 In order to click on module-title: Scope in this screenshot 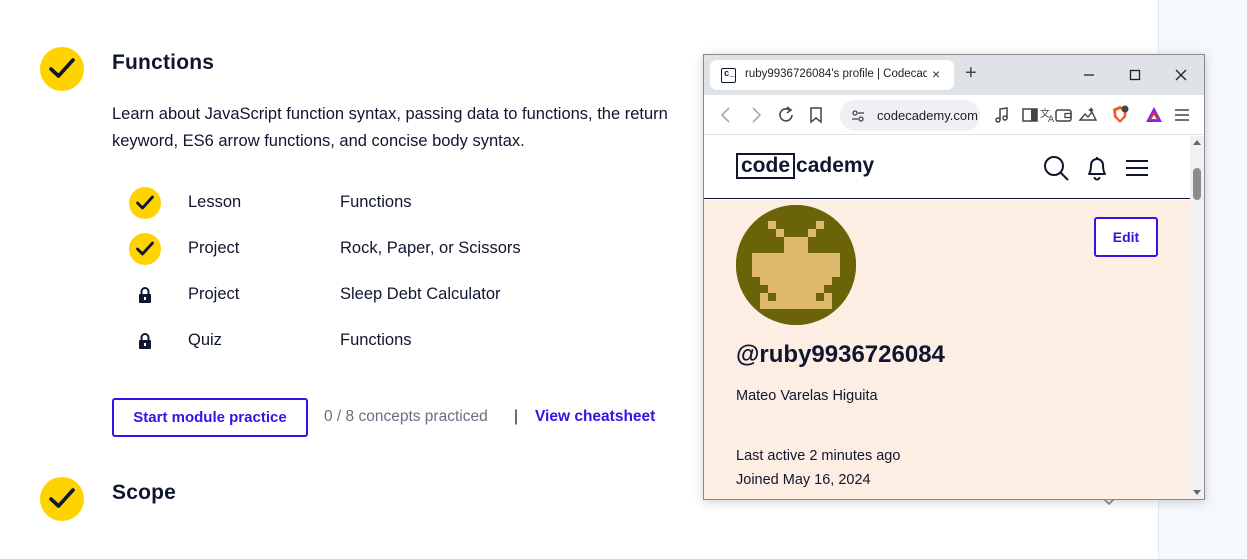, I will do `click(144, 493)`.